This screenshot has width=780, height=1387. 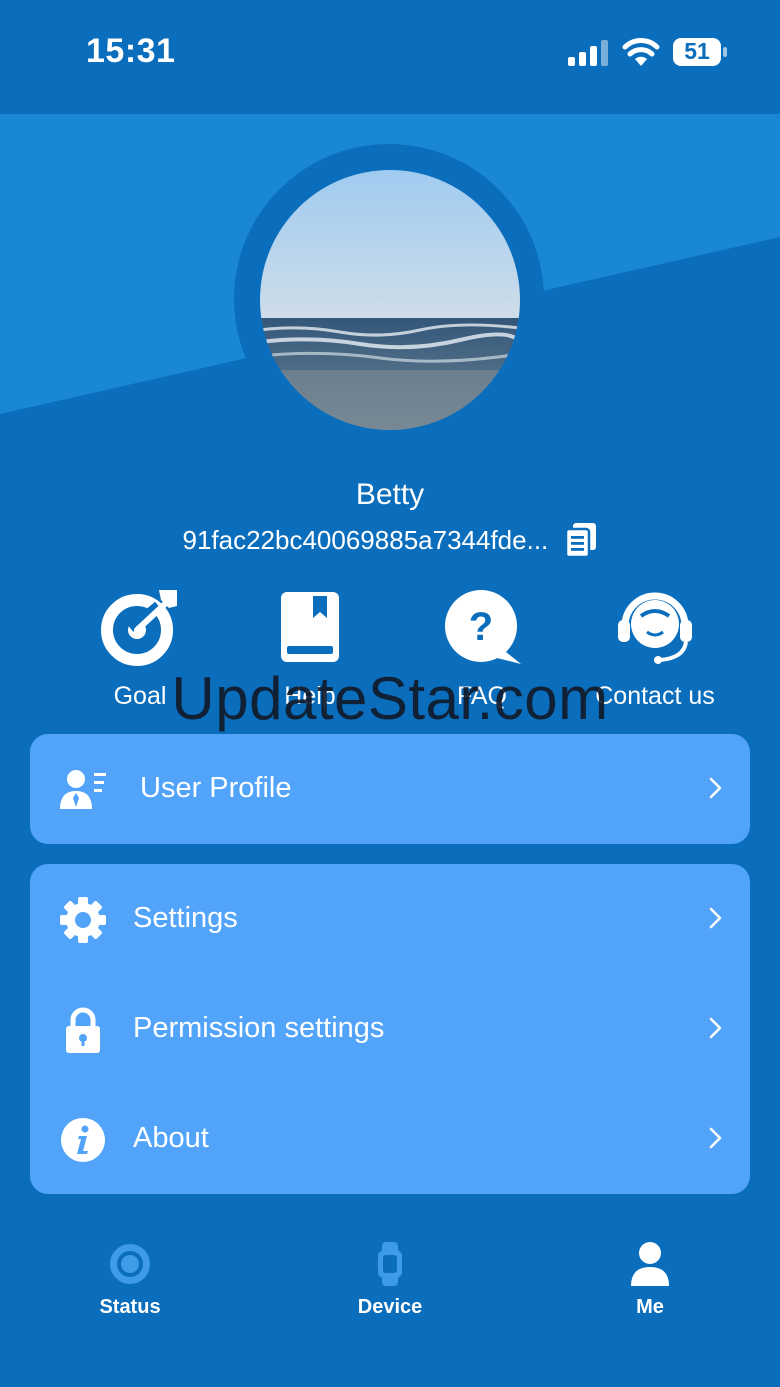 What do you see at coordinates (697, 51) in the screenshot?
I see `battery-level: 51` at bounding box center [697, 51].